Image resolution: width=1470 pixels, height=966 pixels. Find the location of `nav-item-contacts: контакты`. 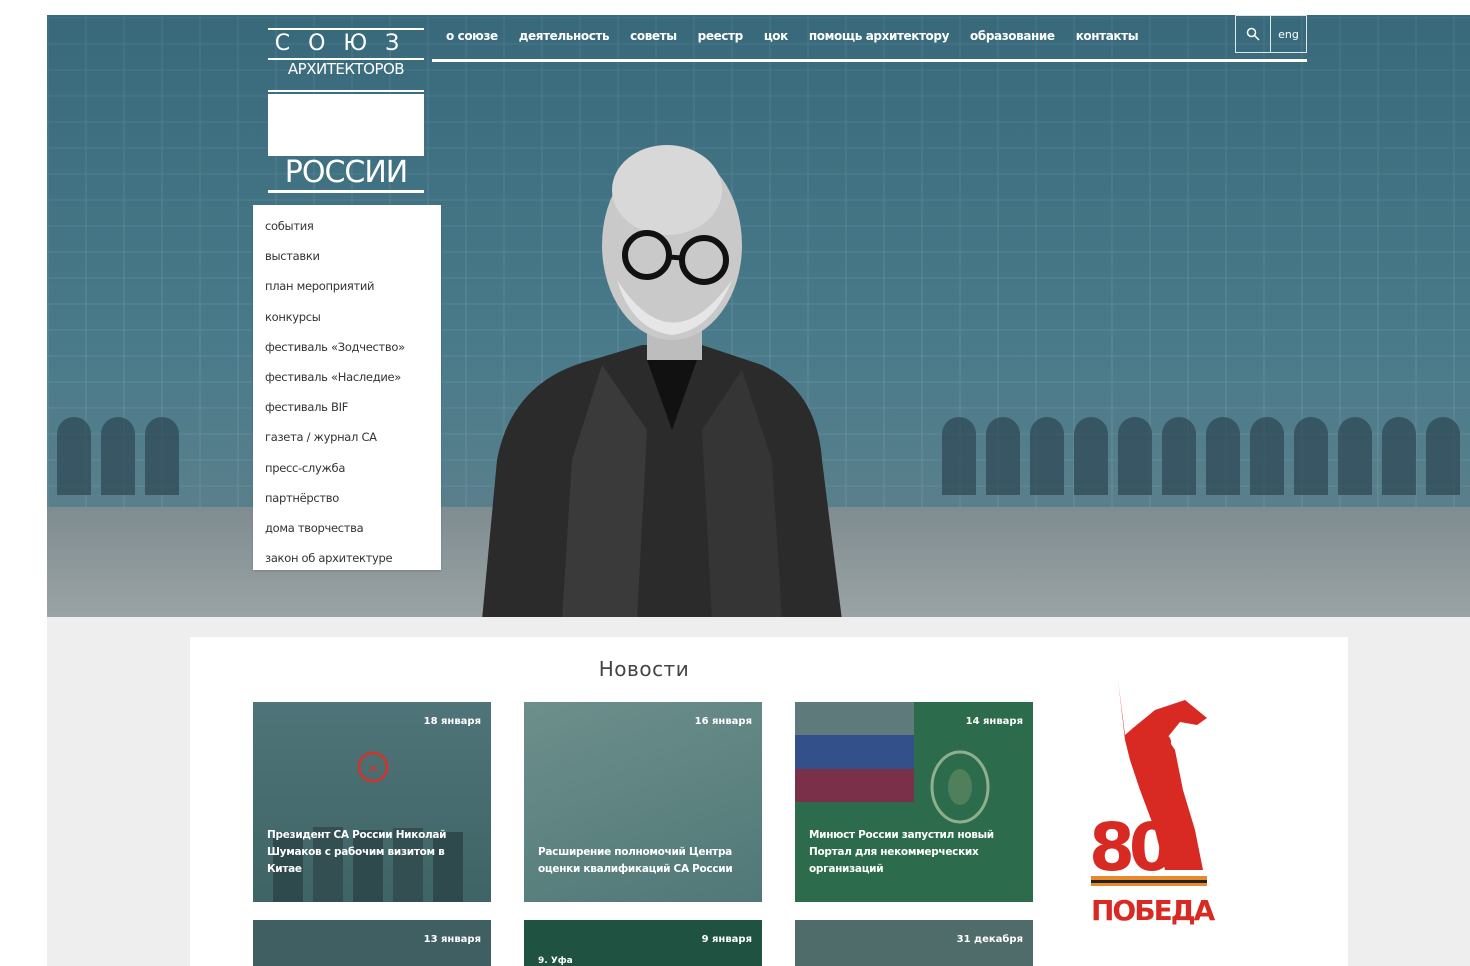

nav-item-contacts: контакты is located at coordinates (1107, 36).